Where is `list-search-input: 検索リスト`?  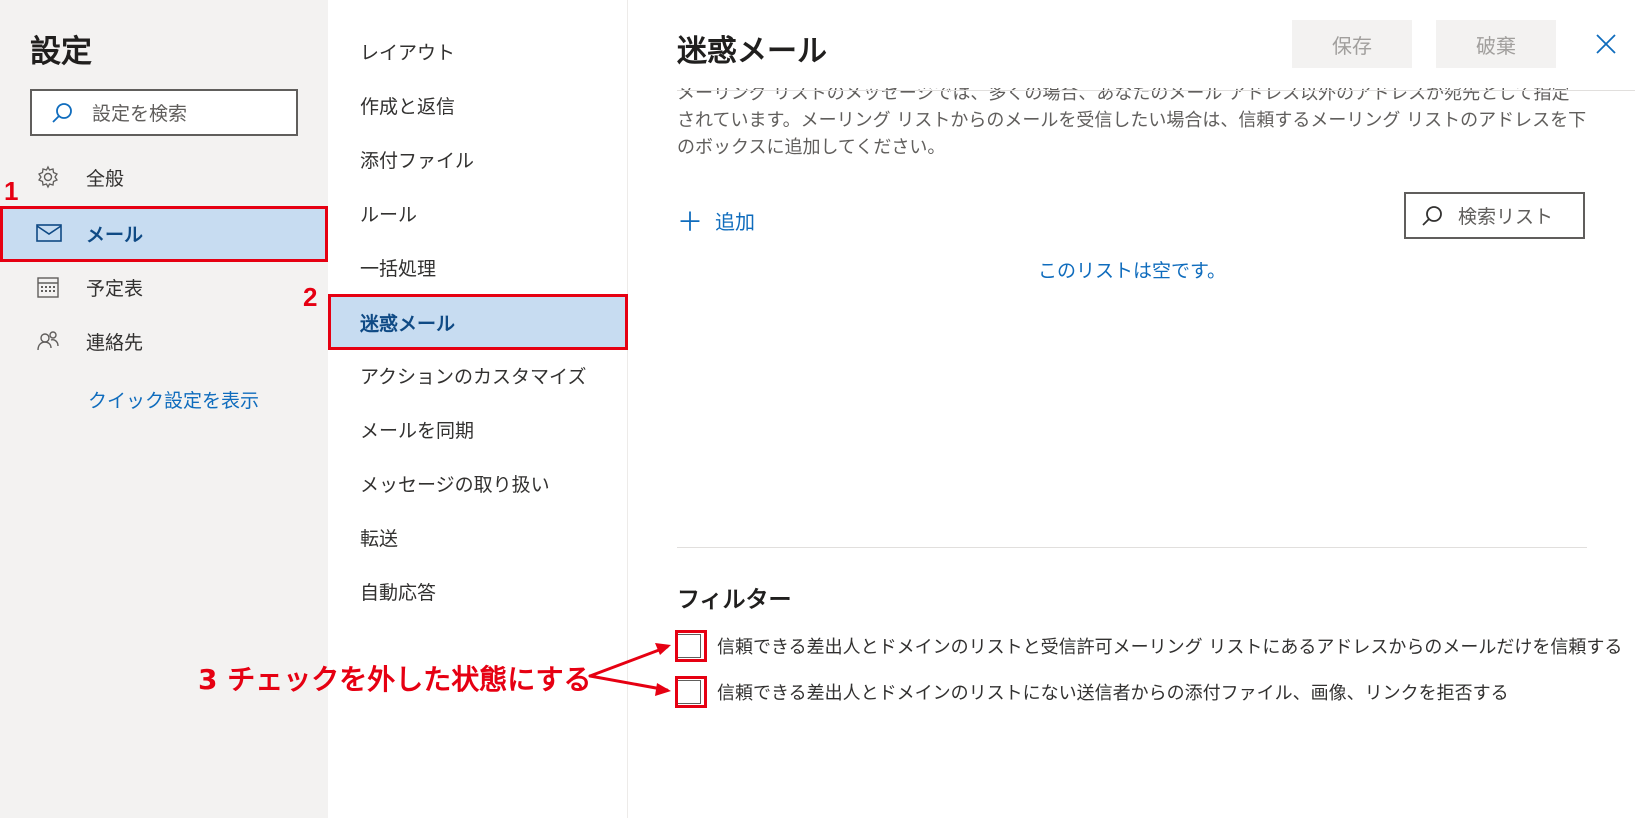
list-search-input: 検索リスト is located at coordinates (1494, 215).